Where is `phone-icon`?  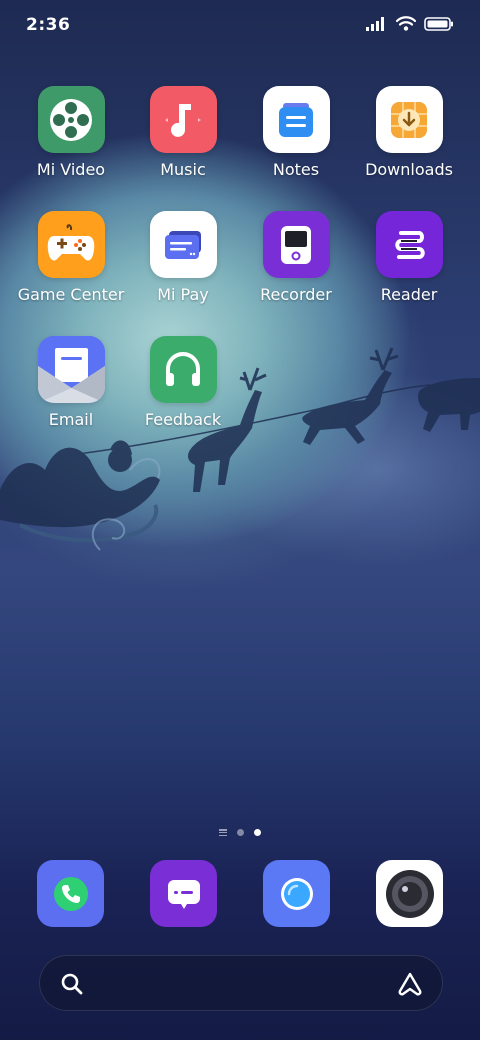 phone-icon is located at coordinates (70, 893).